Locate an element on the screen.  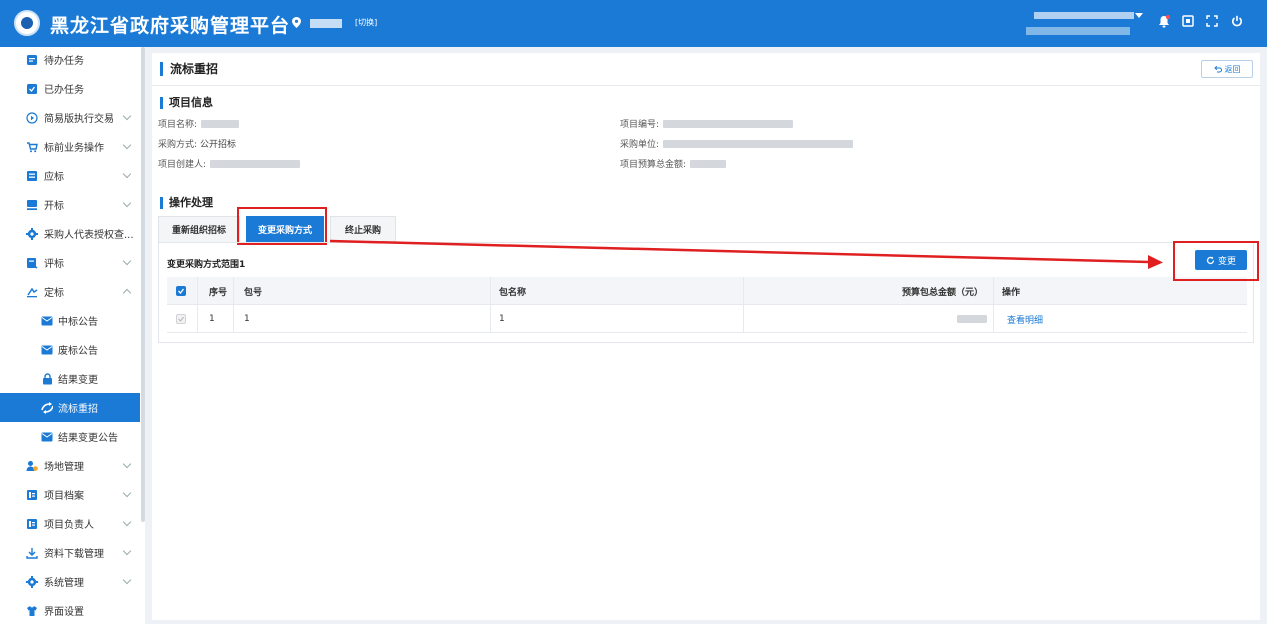
tab-highlight-box is located at coordinates (282, 226).